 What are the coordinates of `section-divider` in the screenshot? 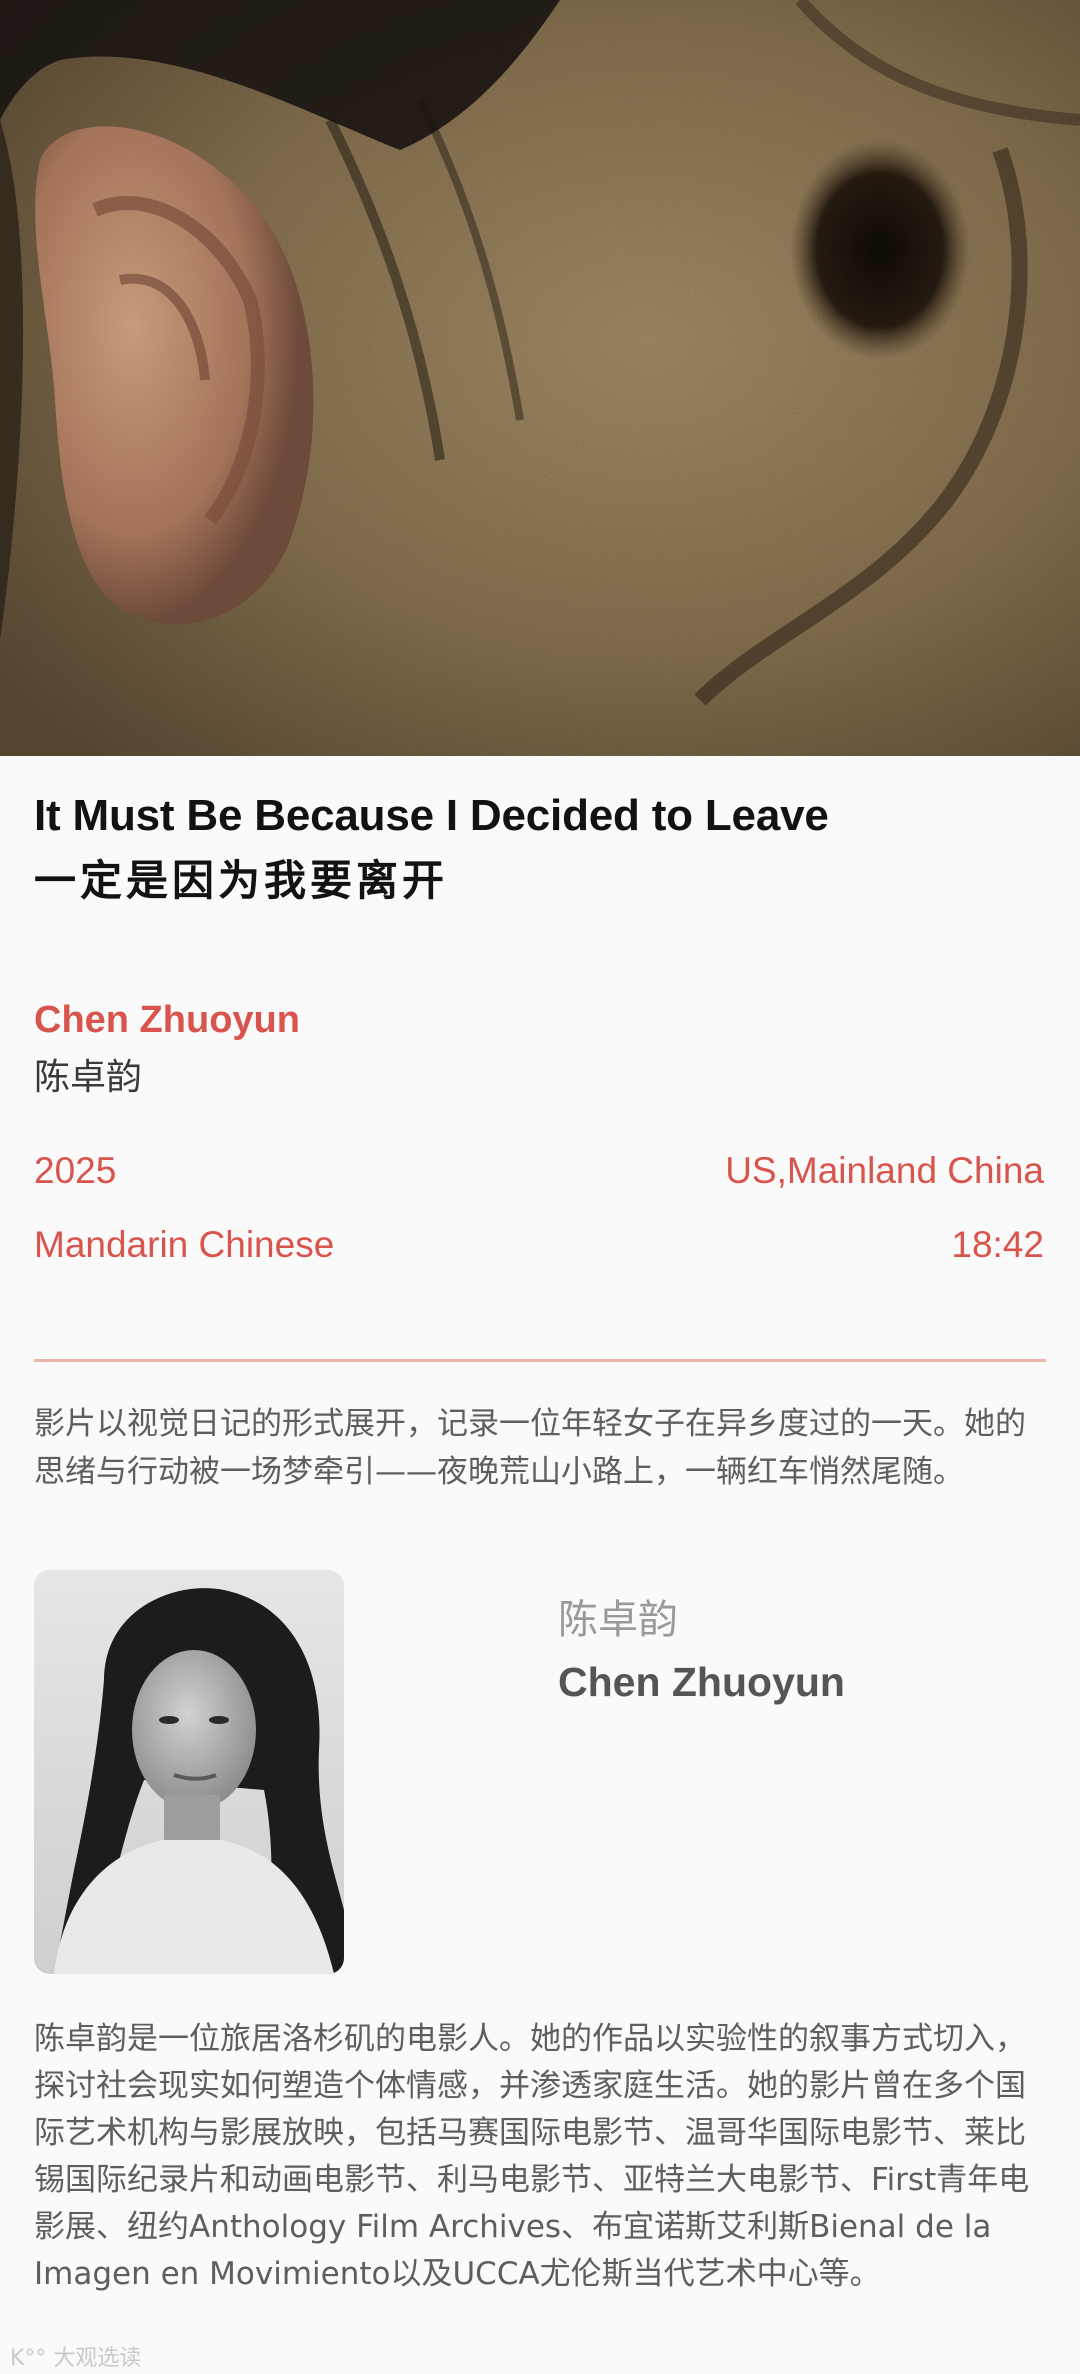 It's located at (540, 1360).